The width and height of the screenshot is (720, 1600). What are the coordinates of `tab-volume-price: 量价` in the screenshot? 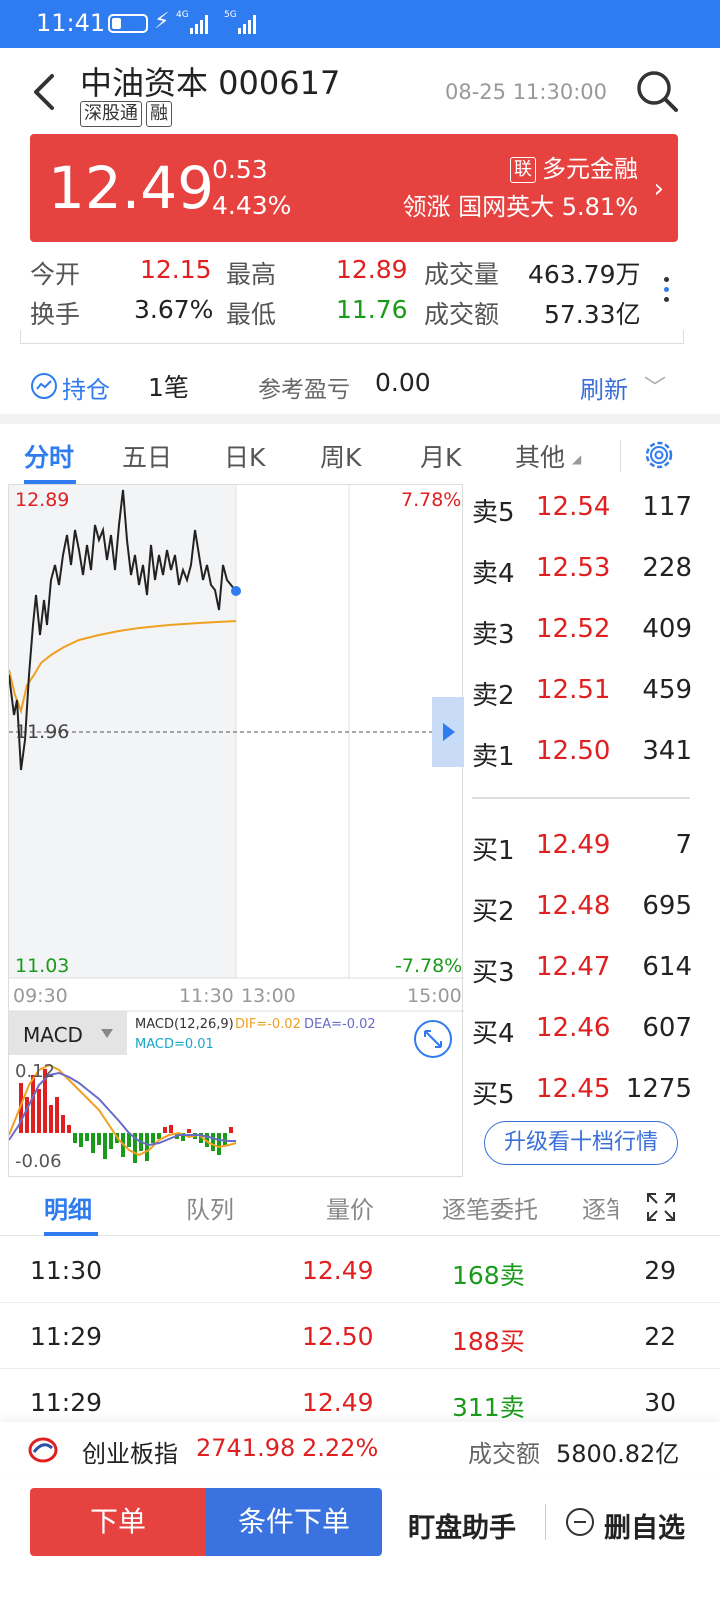 It's located at (350, 1207).